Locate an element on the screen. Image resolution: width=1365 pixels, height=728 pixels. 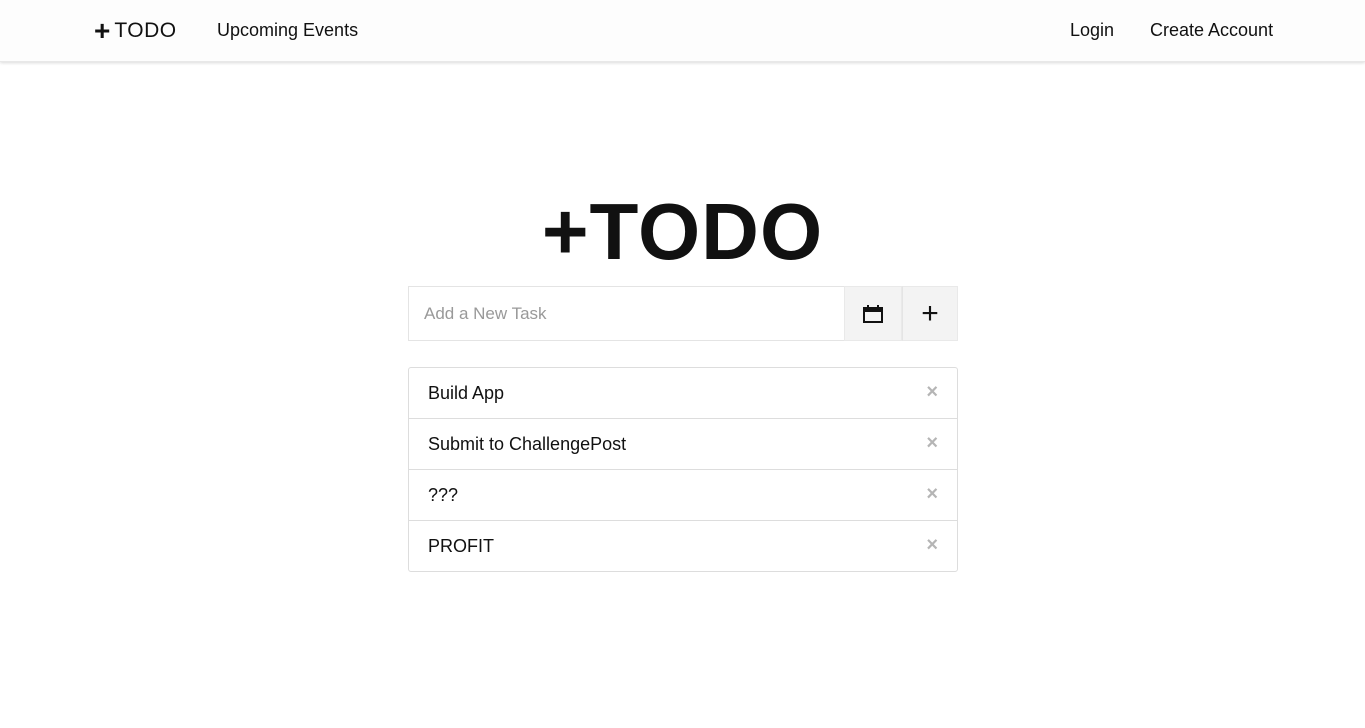
task-item: ??? × is located at coordinates (683, 494).